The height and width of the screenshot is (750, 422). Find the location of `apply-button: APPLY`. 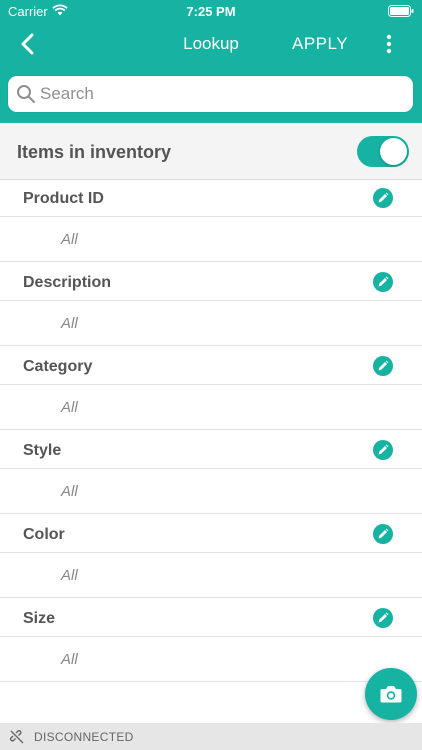

apply-button: APPLY is located at coordinates (320, 44).